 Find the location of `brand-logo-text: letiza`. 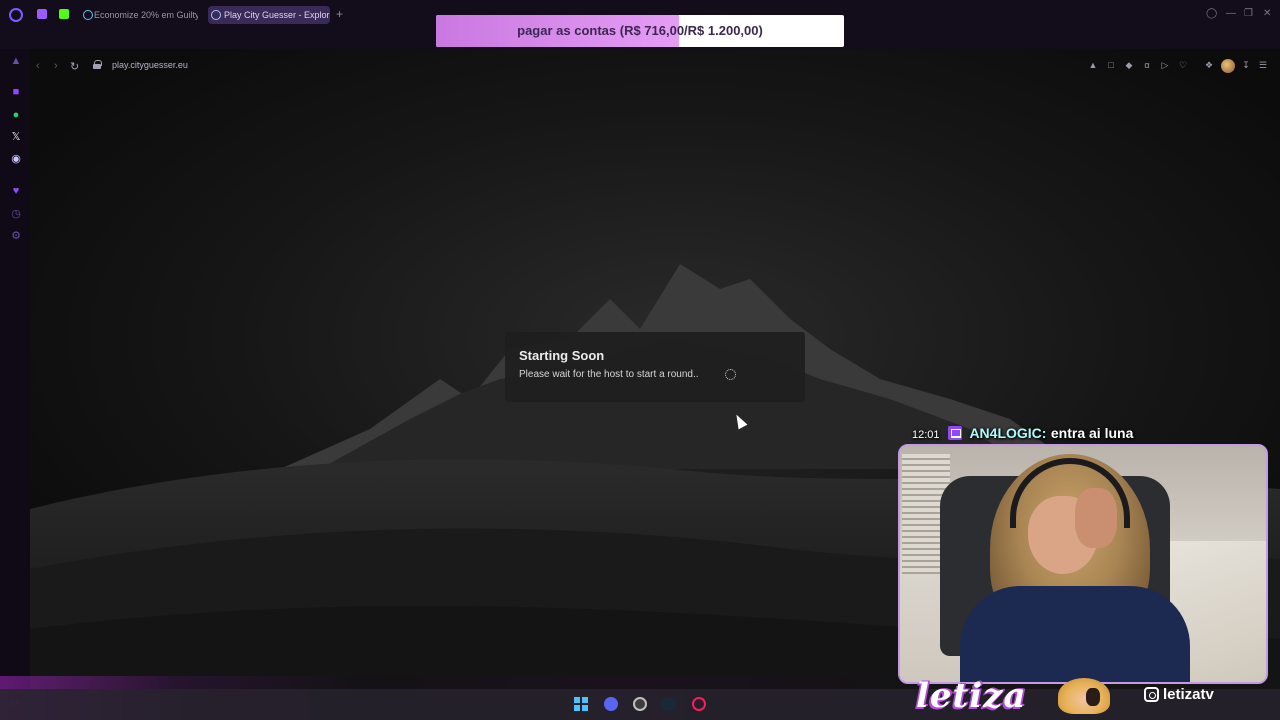

brand-logo-text: letiza is located at coordinates (971, 696).